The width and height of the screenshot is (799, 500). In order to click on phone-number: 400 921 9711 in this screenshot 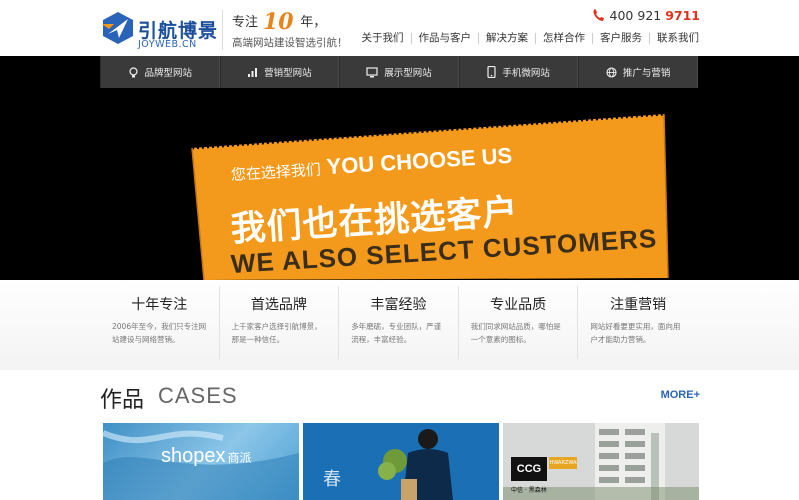, I will do `click(646, 15)`.